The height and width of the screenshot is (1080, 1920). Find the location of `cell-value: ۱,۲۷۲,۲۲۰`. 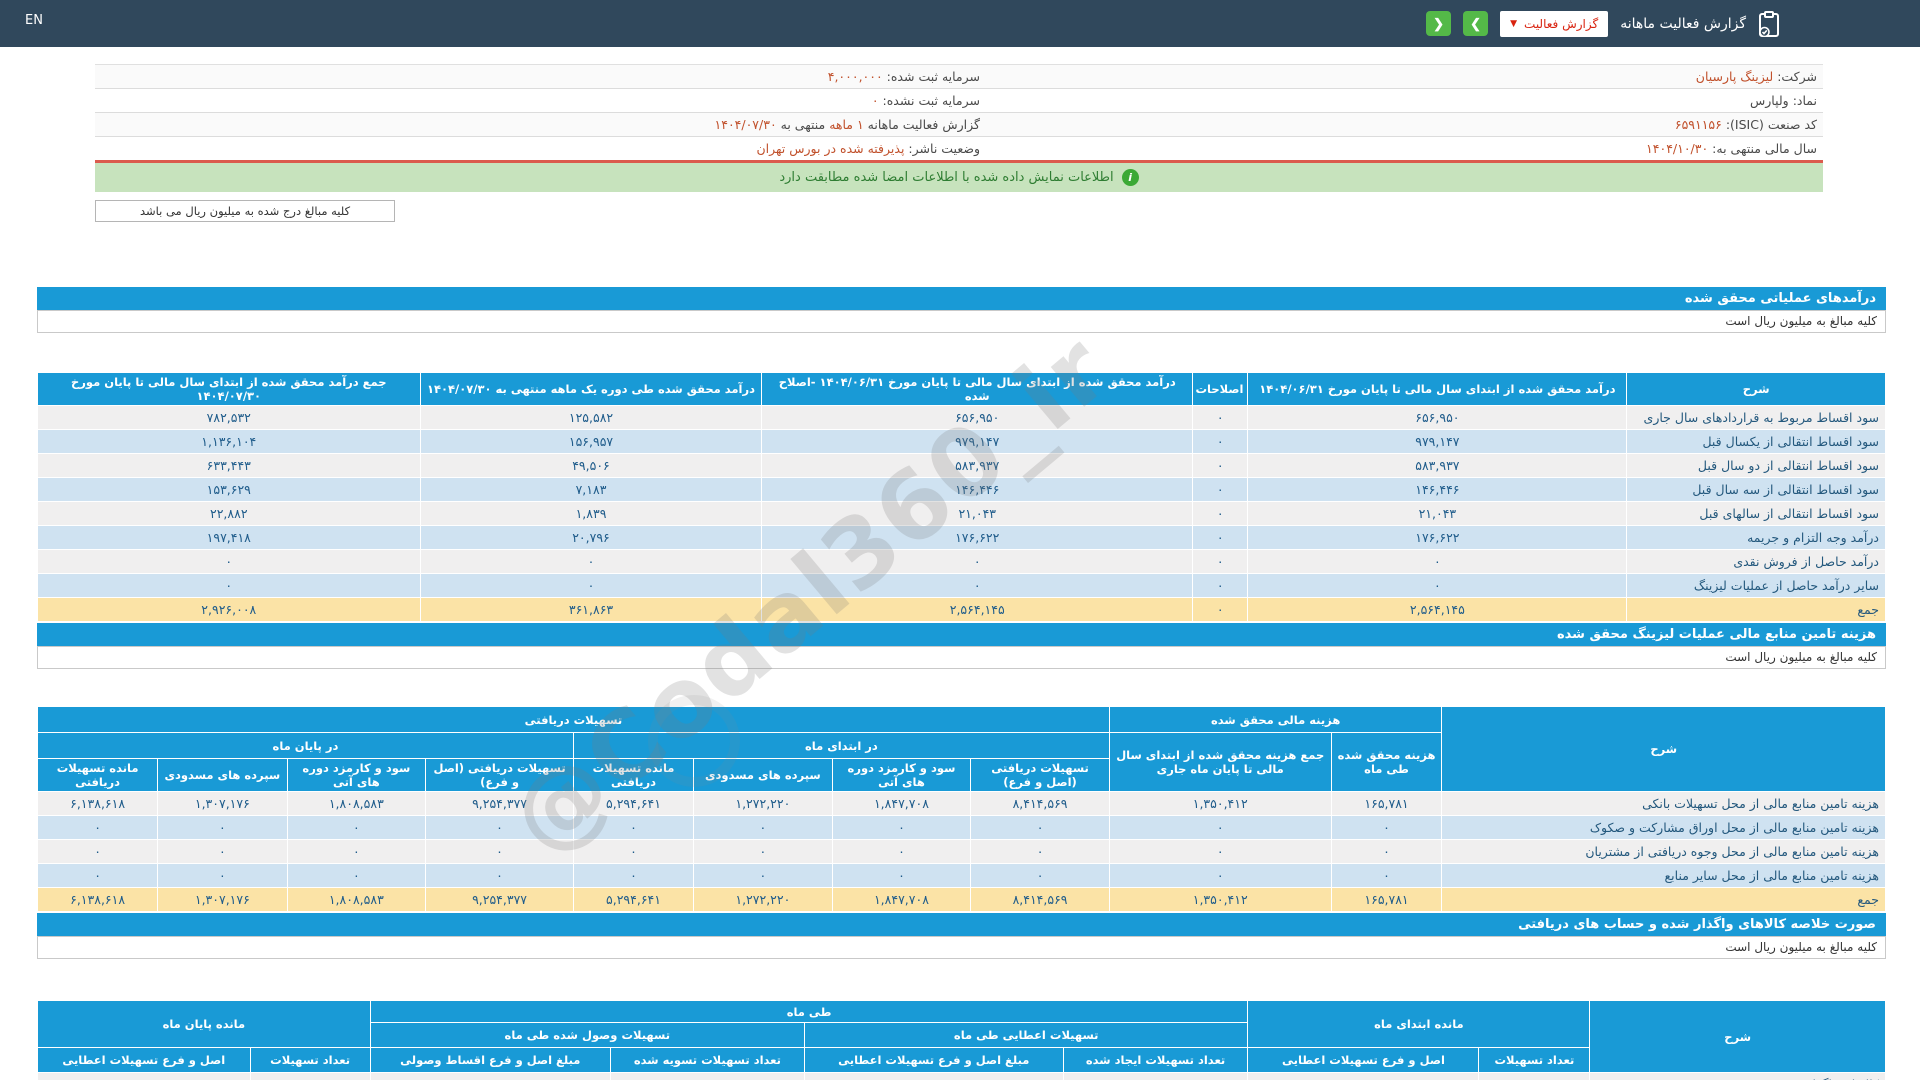

cell-value: ۱,۲۷۲,۲۲۰ is located at coordinates (763, 803).